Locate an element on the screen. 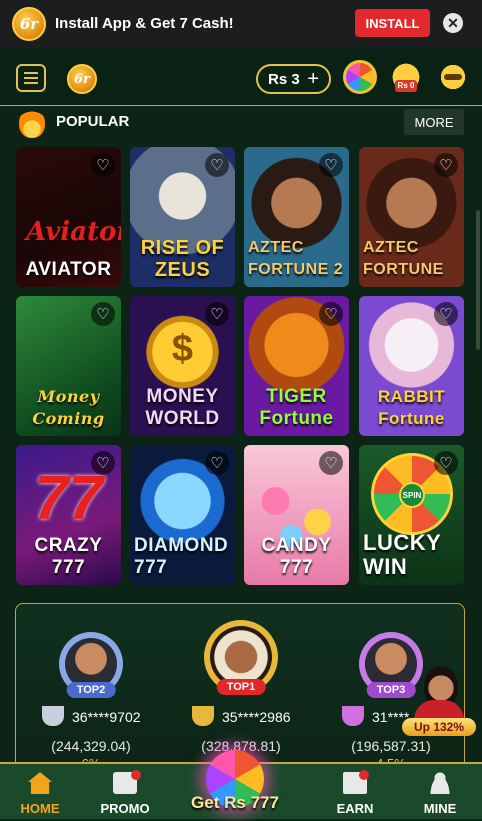 Image resolution: width=482 pixels, height=821 pixels. app-logo: 6r is located at coordinates (29, 24).